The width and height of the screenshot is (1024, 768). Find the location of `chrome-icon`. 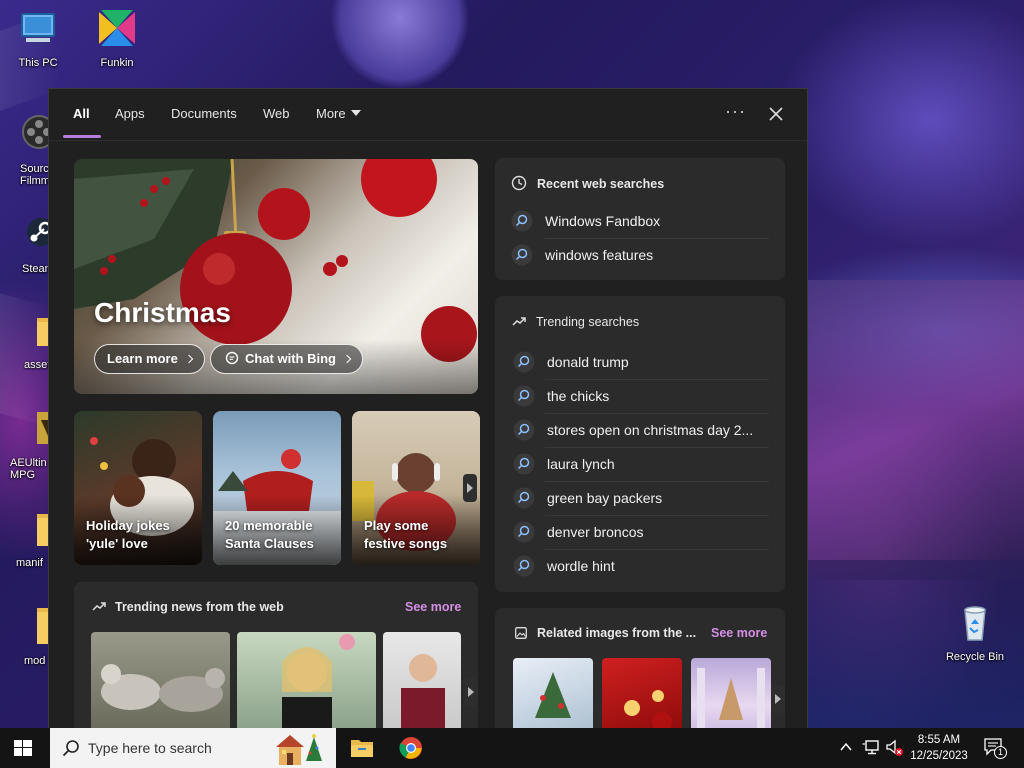

chrome-icon is located at coordinates (411, 748).